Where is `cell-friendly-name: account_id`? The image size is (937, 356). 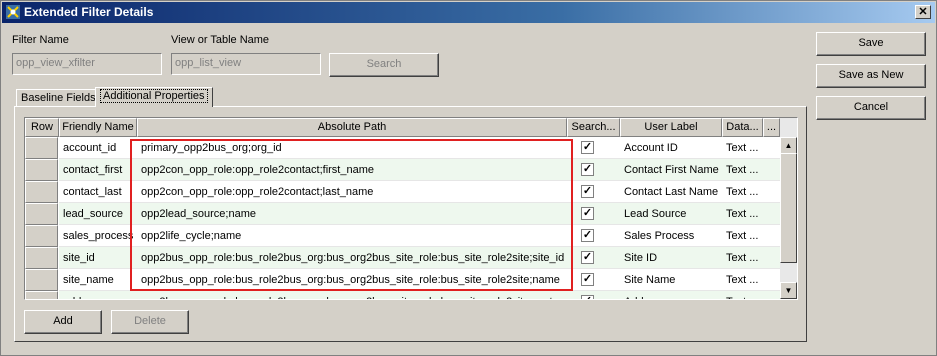
cell-friendly-name: account_id is located at coordinates (98, 148).